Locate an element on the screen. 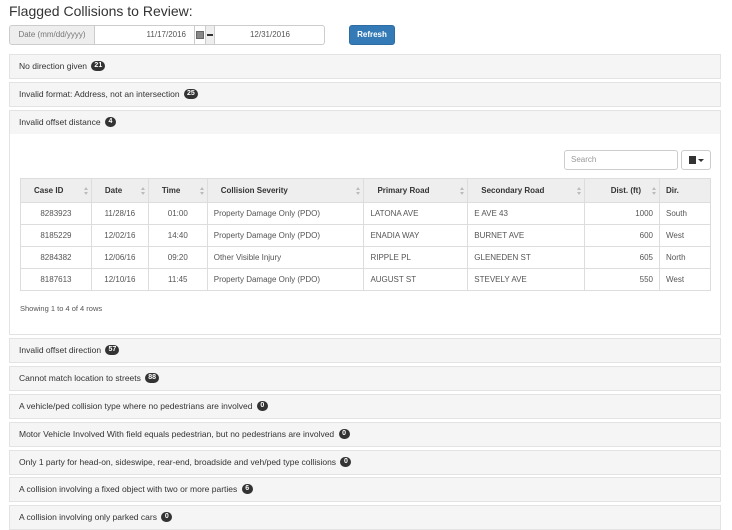  cell-distance: 600 is located at coordinates (622, 235).